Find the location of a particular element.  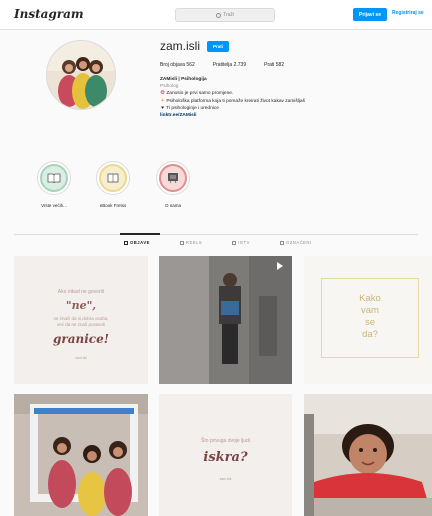

book-icon is located at coordinates (54, 178).